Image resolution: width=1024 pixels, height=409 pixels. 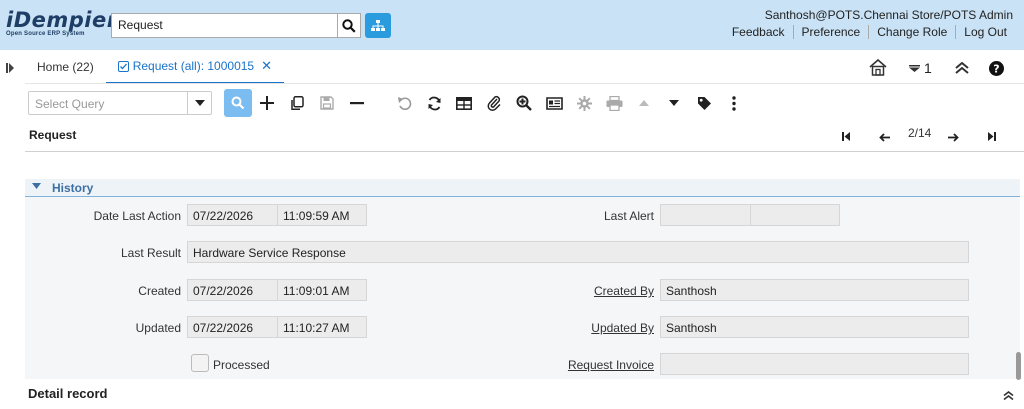 I want to click on delete-button, so click(x=357, y=103).